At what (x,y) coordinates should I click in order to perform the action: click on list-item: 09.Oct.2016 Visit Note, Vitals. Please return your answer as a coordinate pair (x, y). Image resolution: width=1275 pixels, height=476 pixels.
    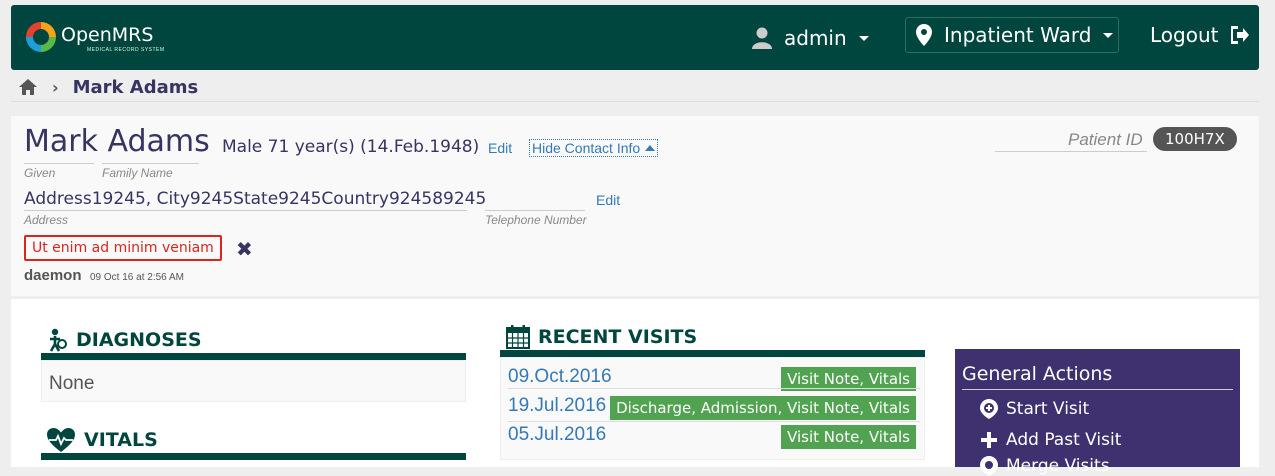
    Looking at the image, I should click on (712, 380).